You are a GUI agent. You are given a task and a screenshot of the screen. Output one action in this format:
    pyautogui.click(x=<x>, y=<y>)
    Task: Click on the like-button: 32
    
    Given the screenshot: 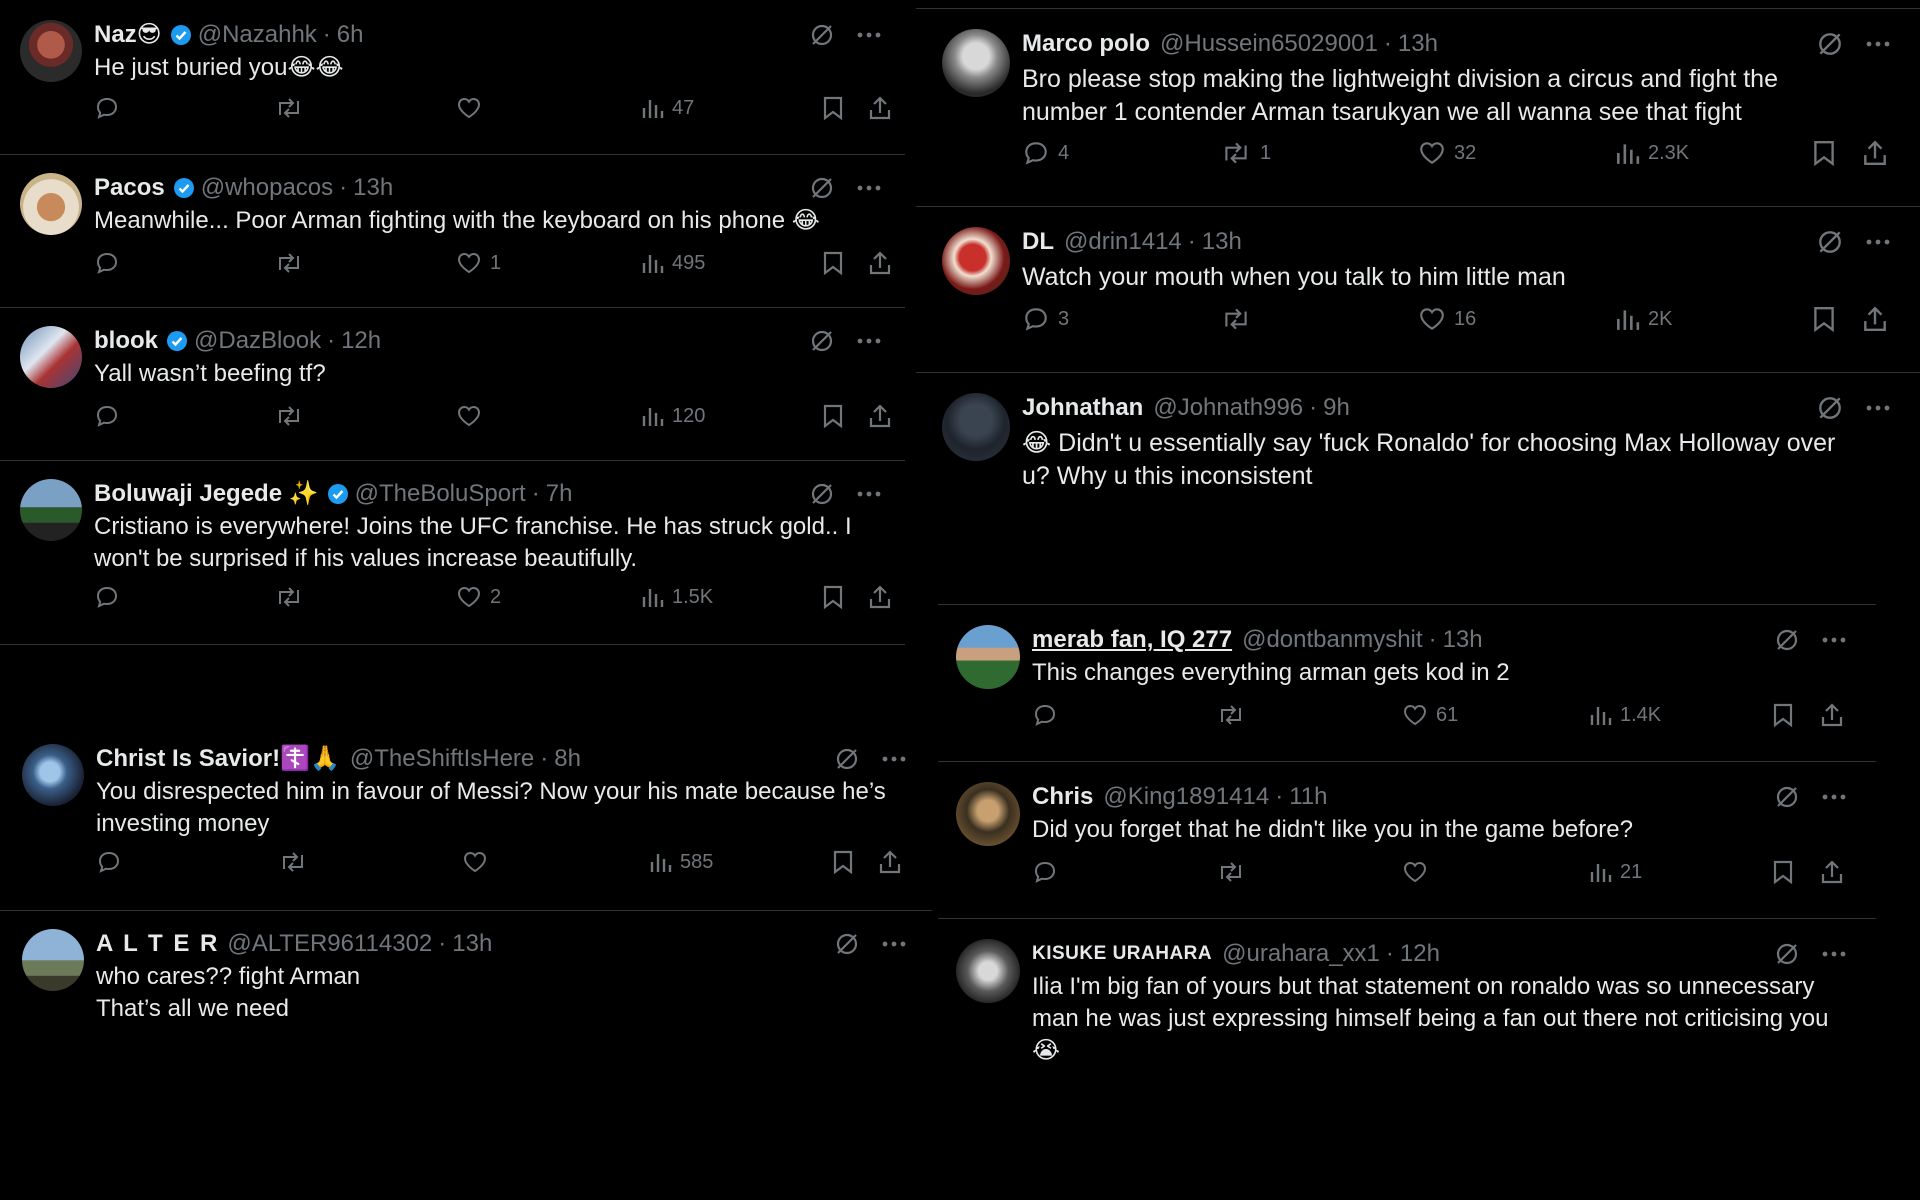 What is the action you would take?
    pyautogui.click(x=1447, y=153)
    